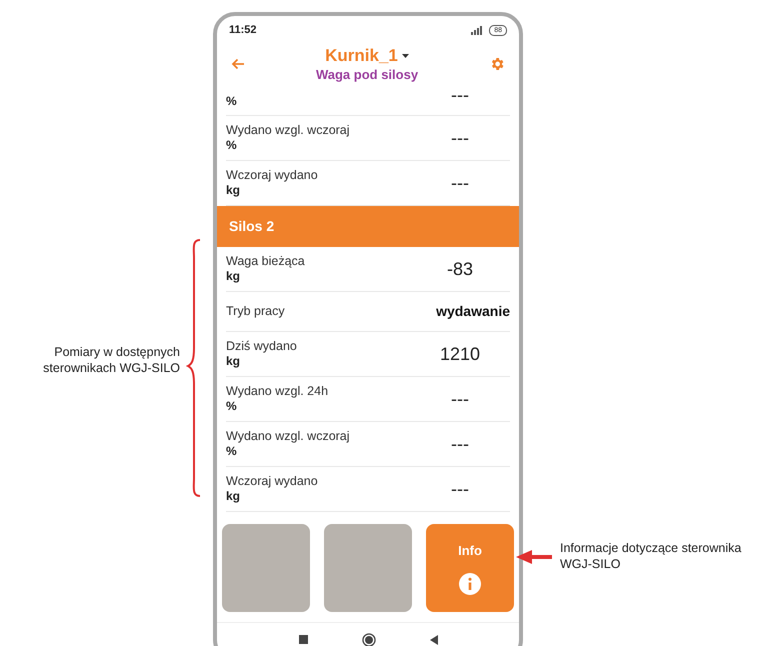 The image size is (778, 646). Describe the element at coordinates (369, 639) in the screenshot. I see `home-circle-icon` at that location.